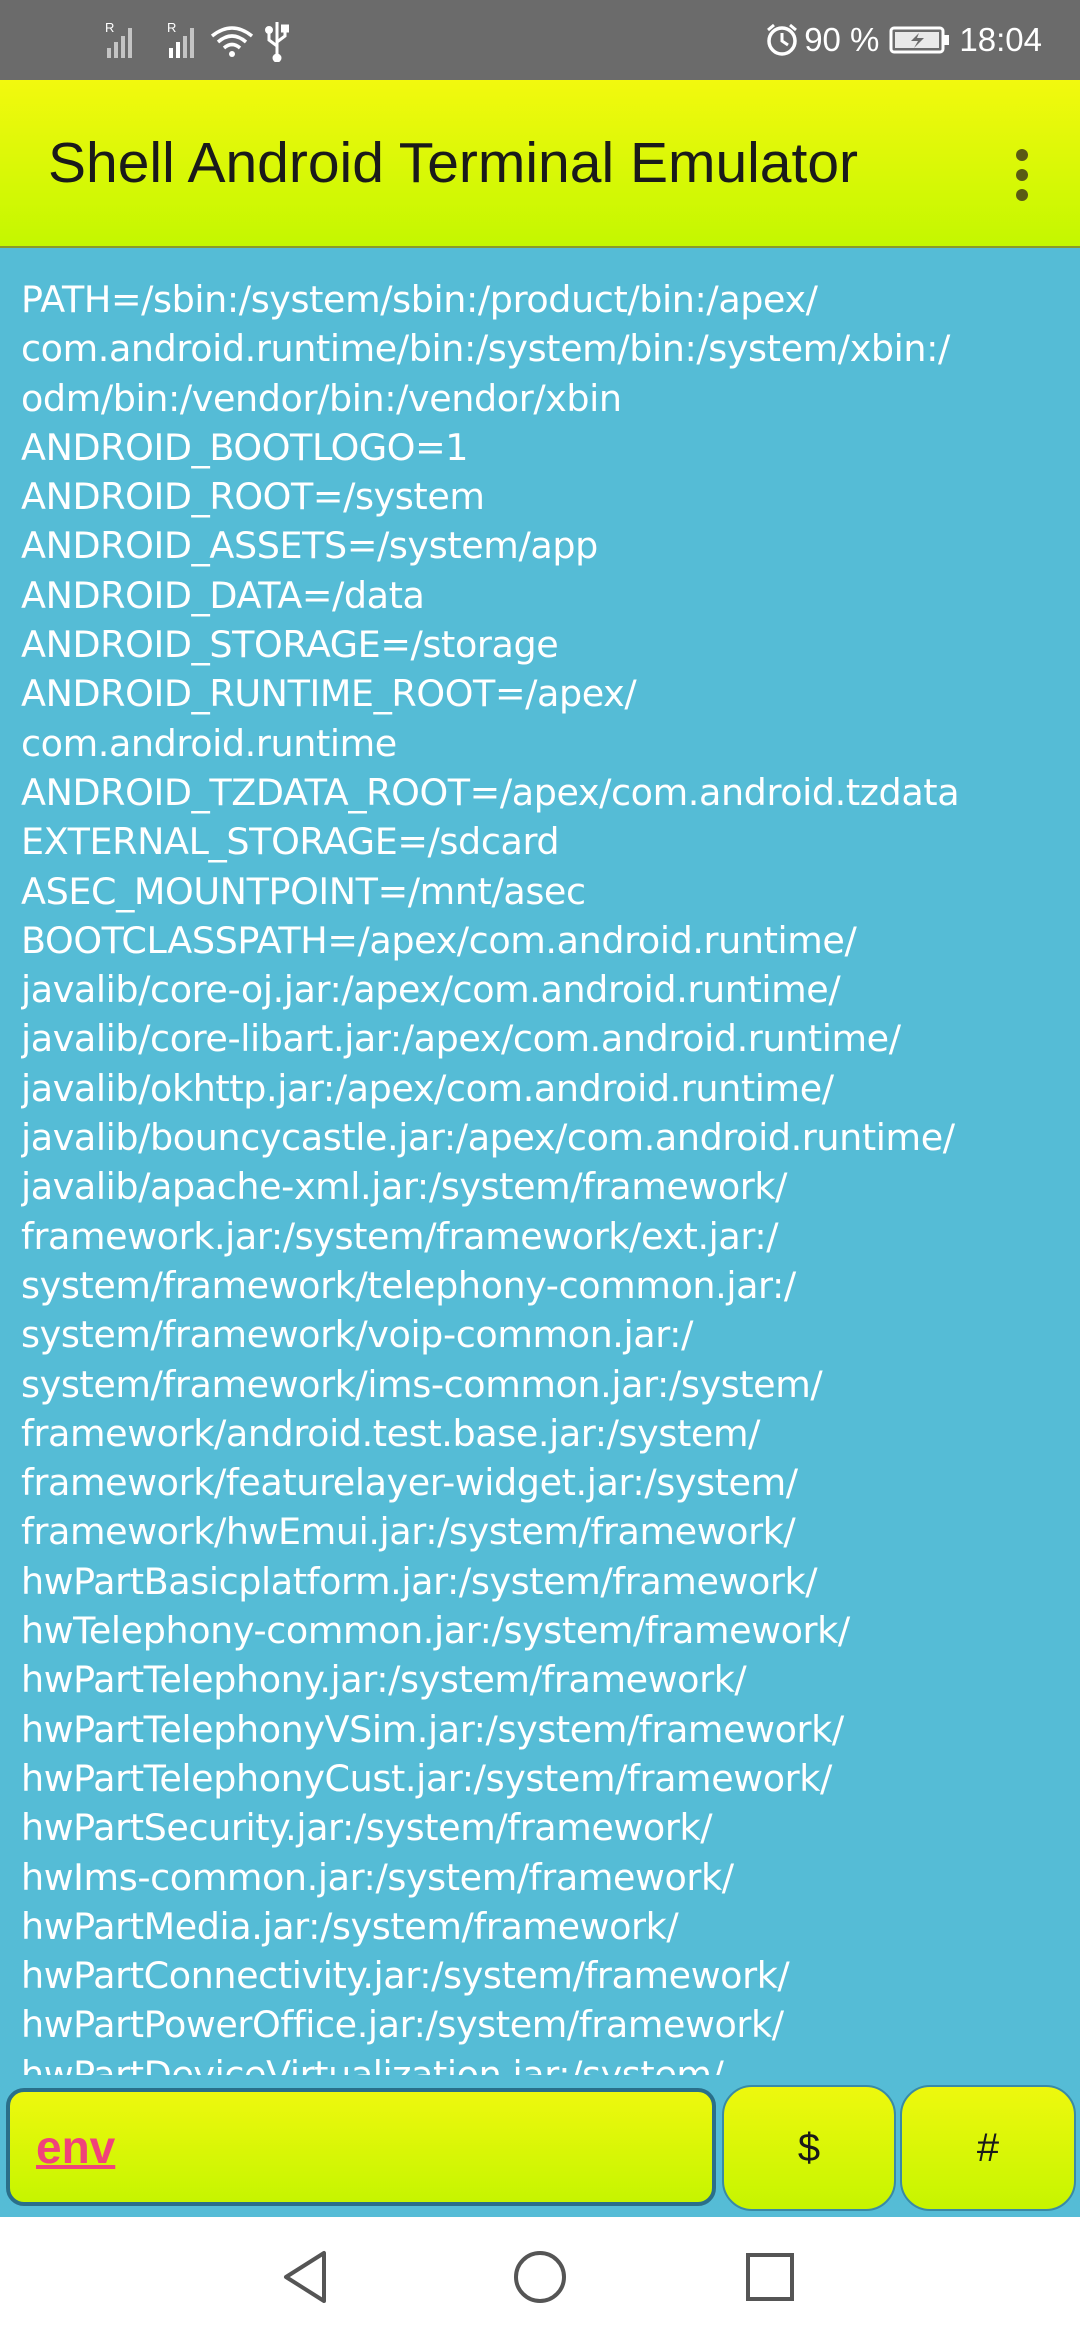  I want to click on terminal-line: system/framework/telephony-common.jar:/, so click(408, 1285).